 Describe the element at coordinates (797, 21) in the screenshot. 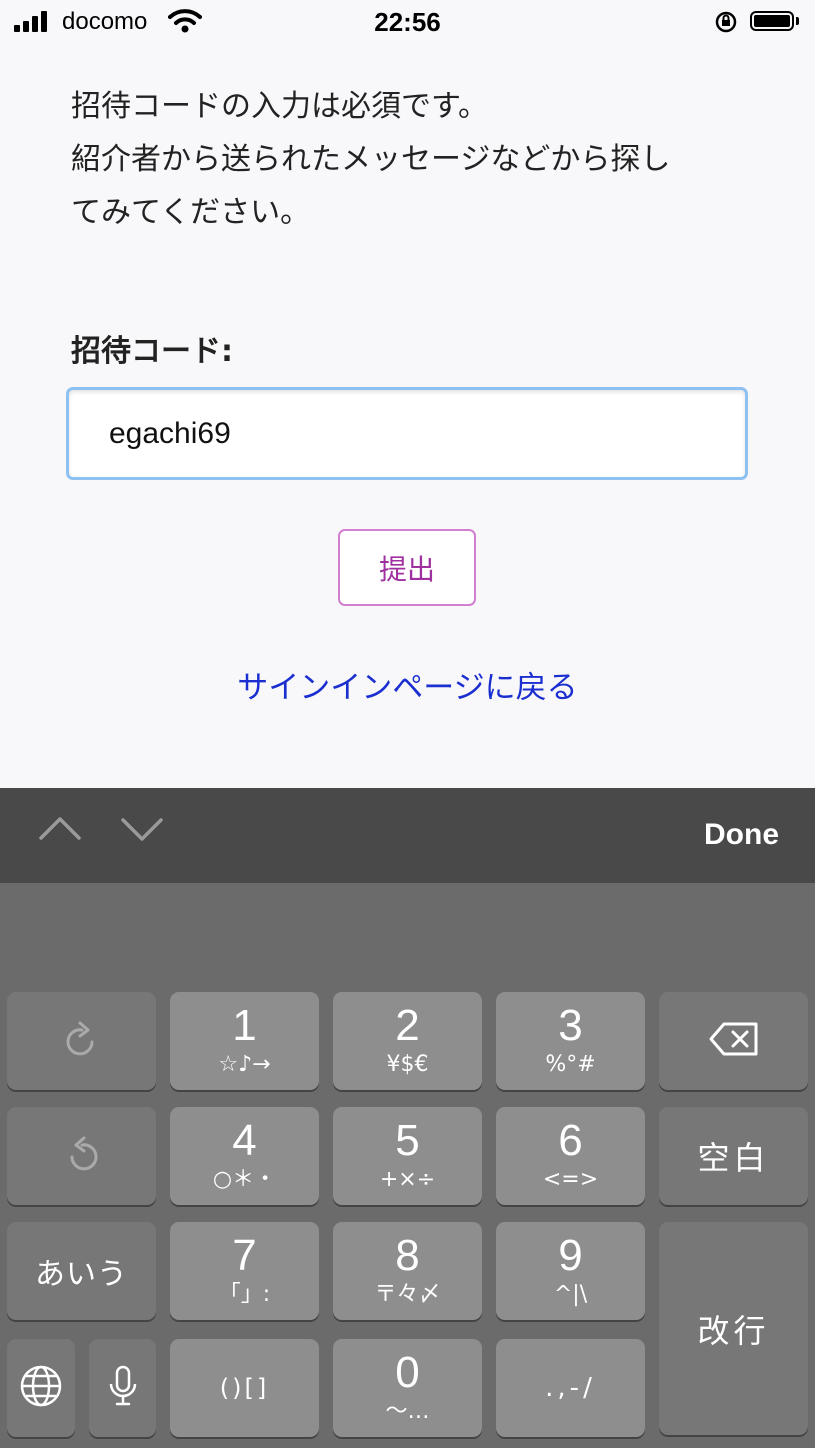

I see `battery-cap` at that location.